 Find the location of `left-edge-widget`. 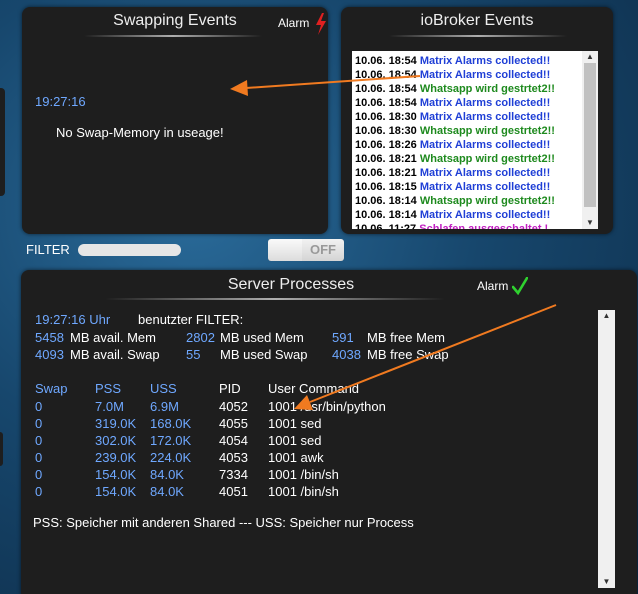

left-edge-widget is located at coordinates (2, 142).